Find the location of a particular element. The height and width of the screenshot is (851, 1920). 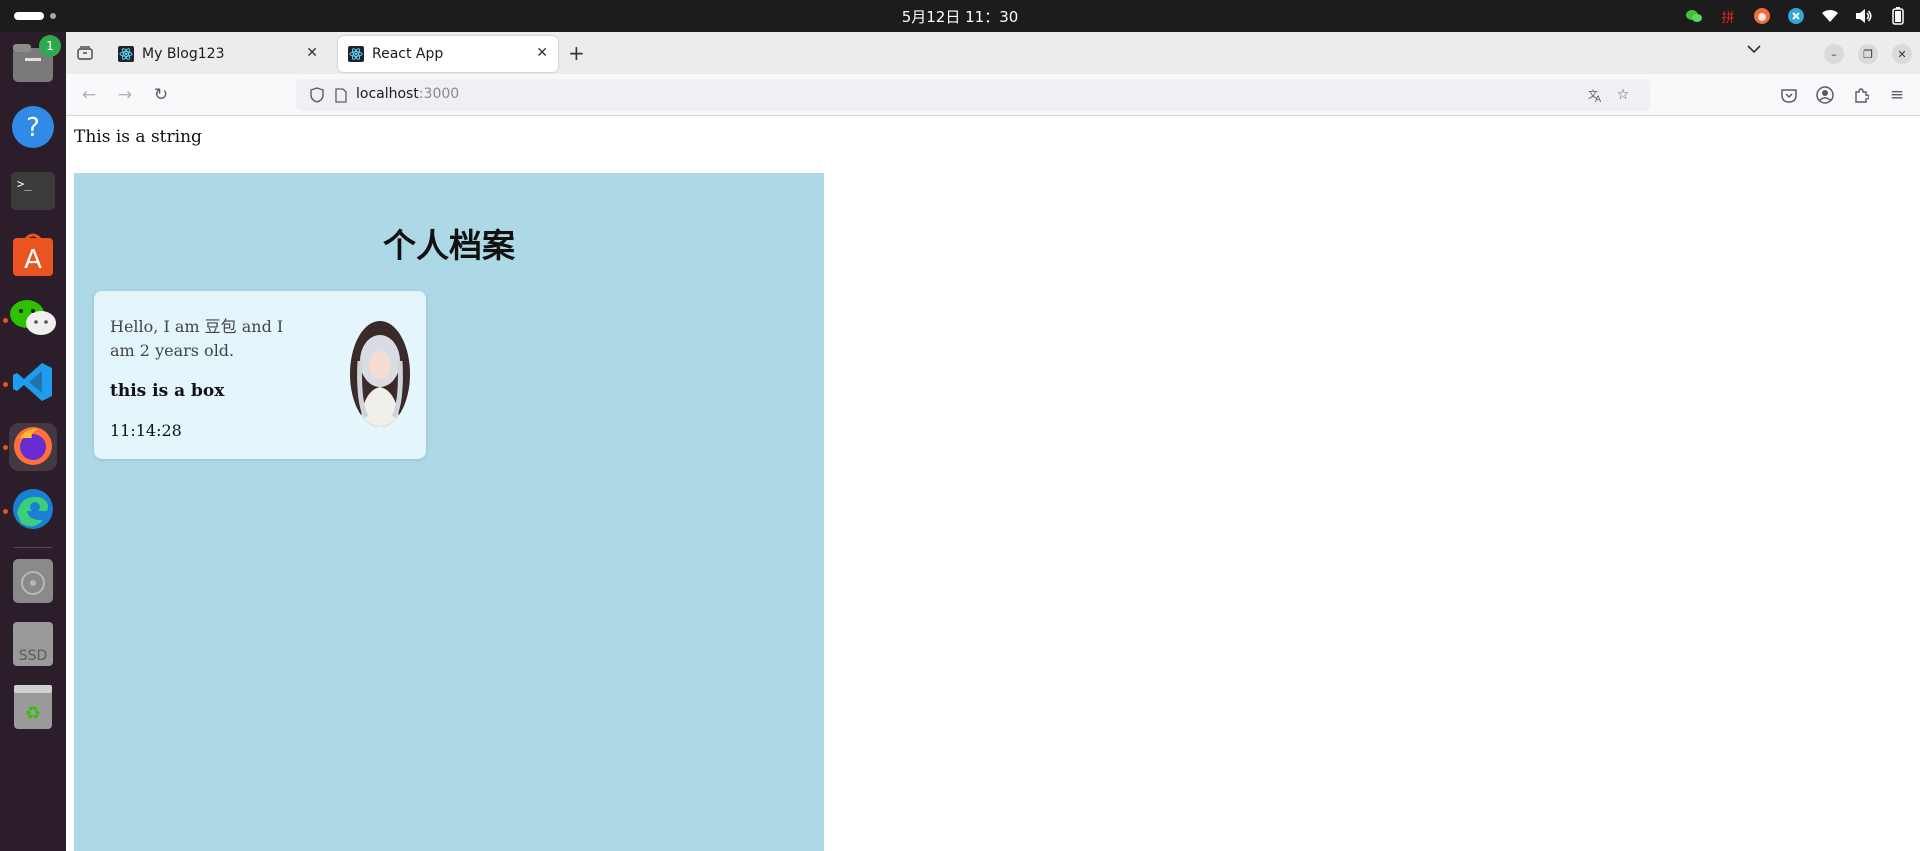

system-clock: 5月12日 11：30 is located at coordinates (960, 16).